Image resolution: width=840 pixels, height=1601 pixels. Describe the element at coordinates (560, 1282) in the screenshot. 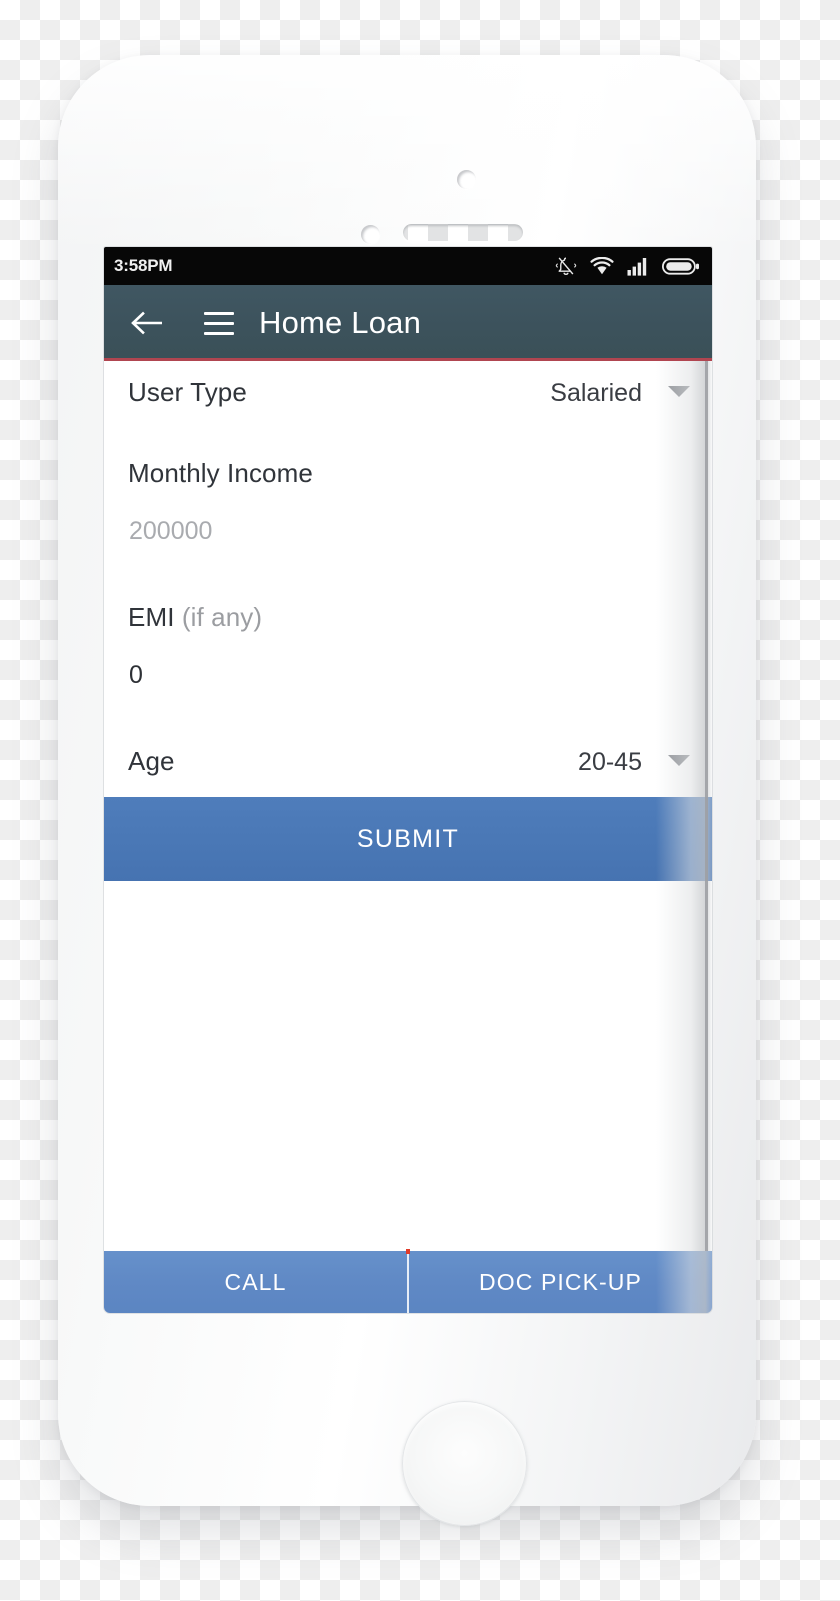

I see `doc-pickup-button: DOC PICK-UP` at that location.